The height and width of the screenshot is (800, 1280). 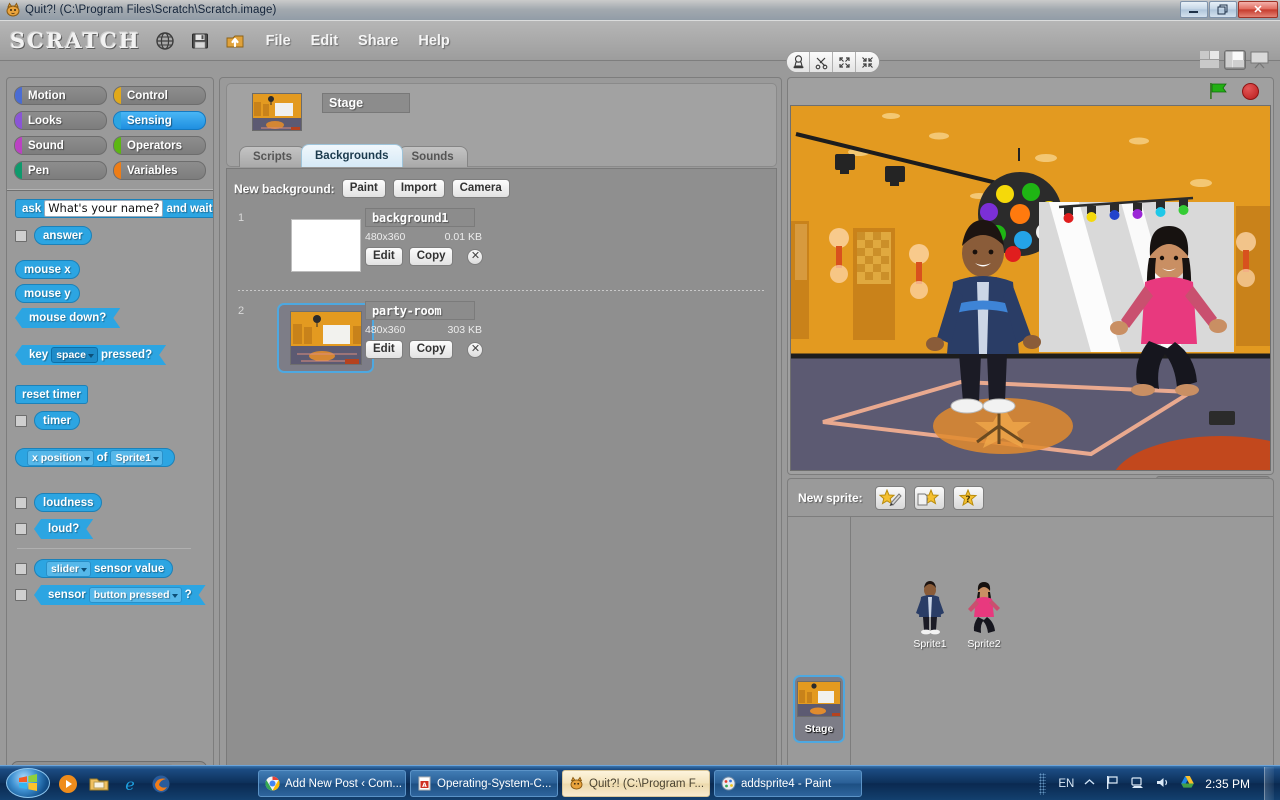 What do you see at coordinates (21, 502) in the screenshot?
I see `loudness-watcher-checkbox` at bounding box center [21, 502].